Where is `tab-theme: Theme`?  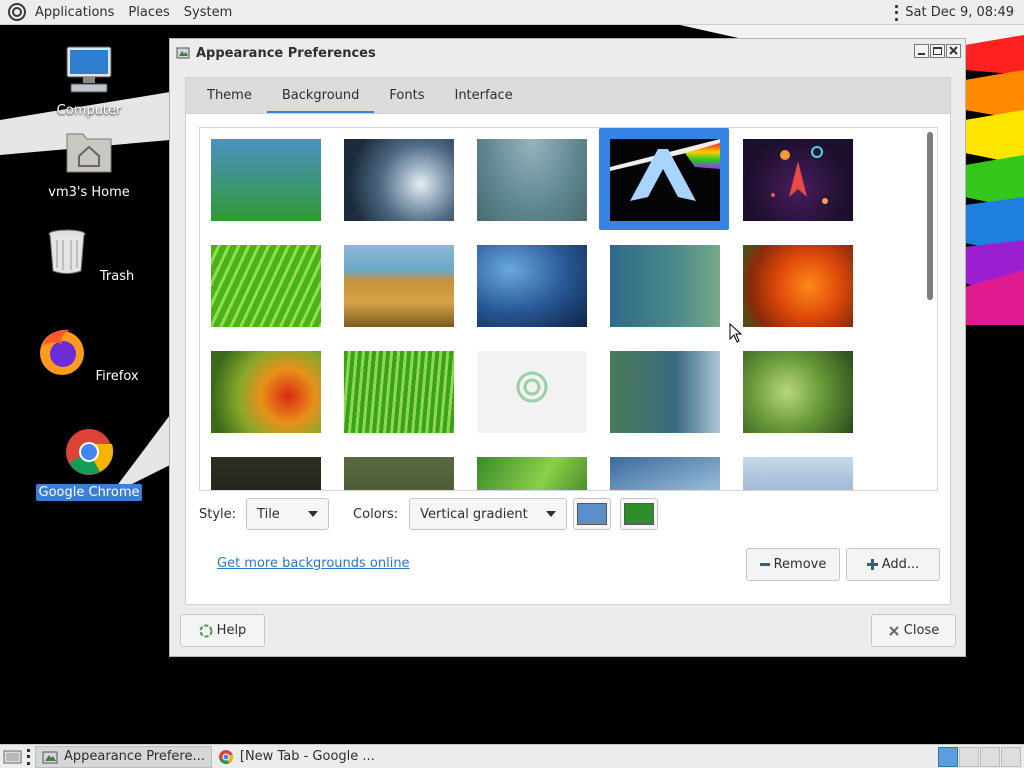
tab-theme: Theme is located at coordinates (229, 96).